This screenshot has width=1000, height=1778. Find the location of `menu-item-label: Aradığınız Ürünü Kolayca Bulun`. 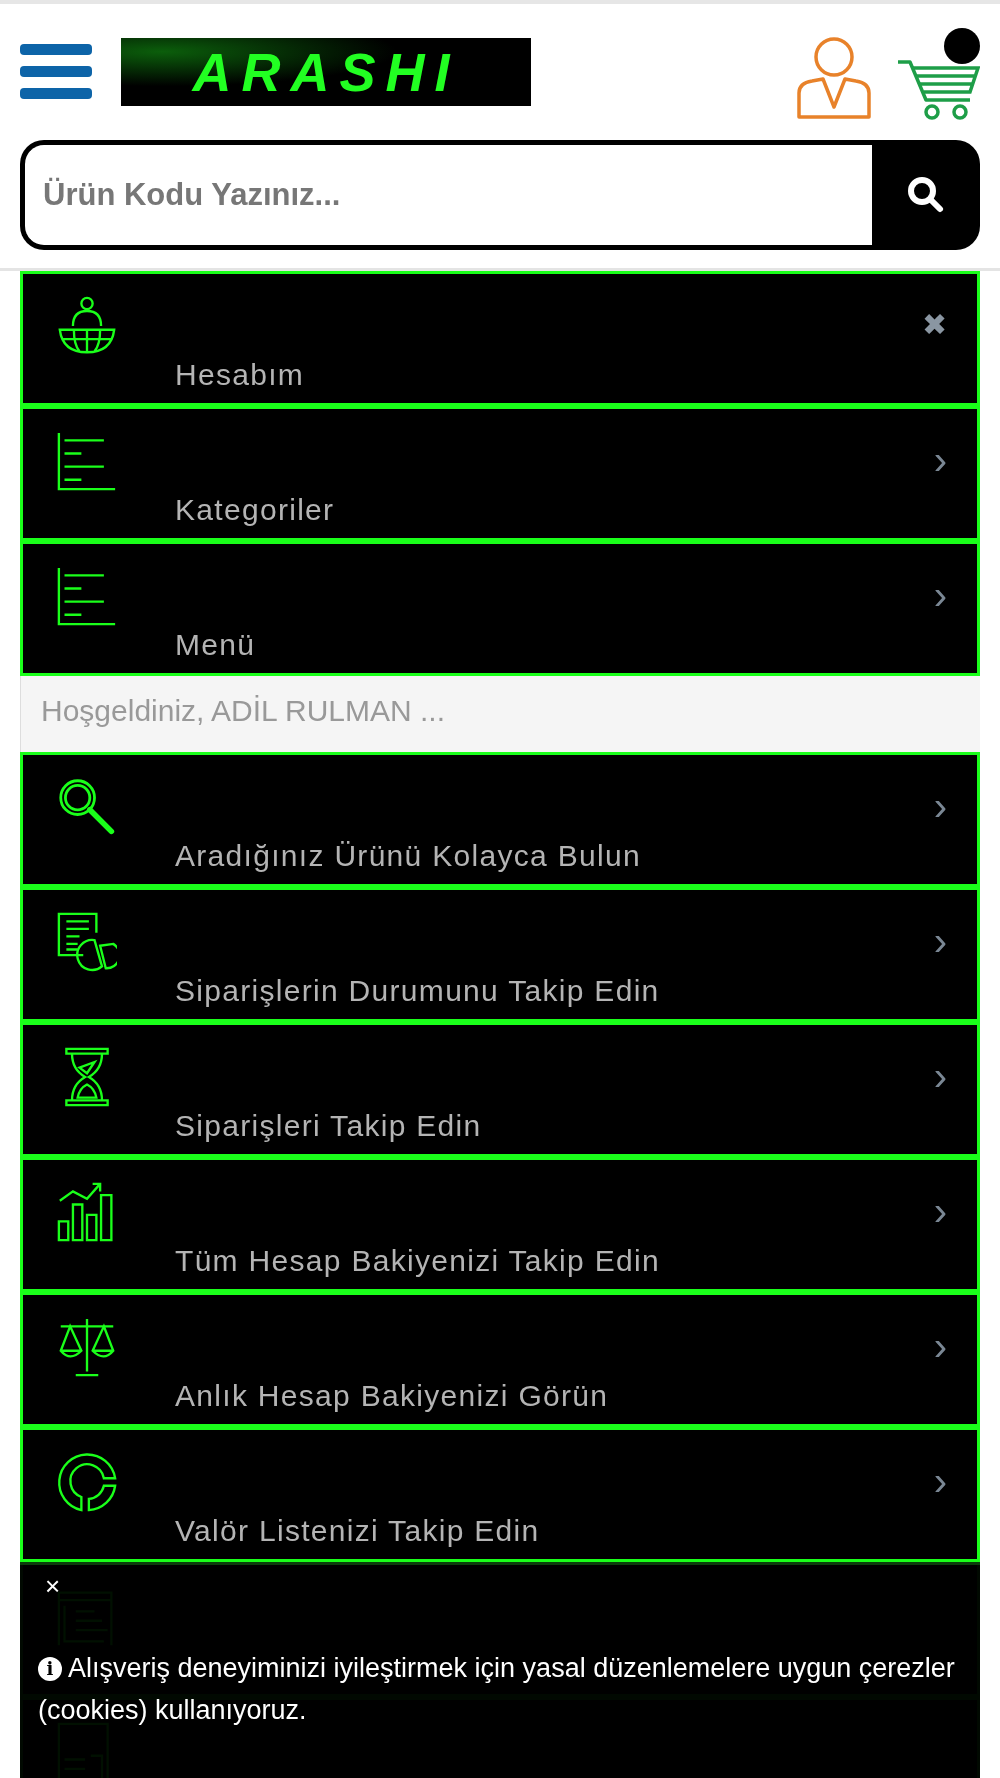

menu-item-label: Aradığınız Ürünü Kolayca Bulun is located at coordinates (408, 856).